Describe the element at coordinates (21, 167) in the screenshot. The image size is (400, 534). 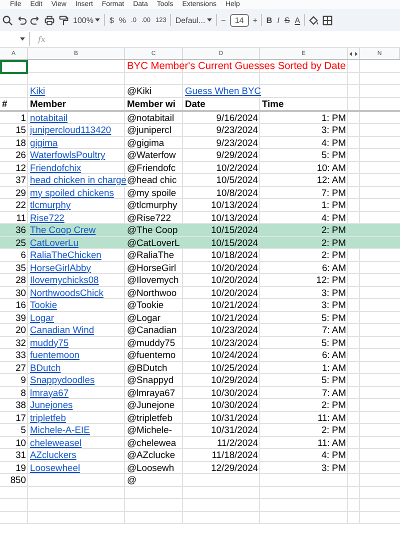
I see `table-cell: 12` at that location.